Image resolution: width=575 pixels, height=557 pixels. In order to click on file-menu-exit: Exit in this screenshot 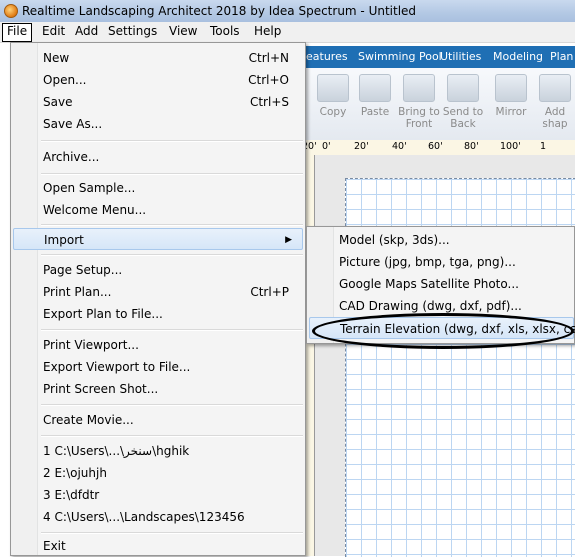, I will do `click(158, 546)`.